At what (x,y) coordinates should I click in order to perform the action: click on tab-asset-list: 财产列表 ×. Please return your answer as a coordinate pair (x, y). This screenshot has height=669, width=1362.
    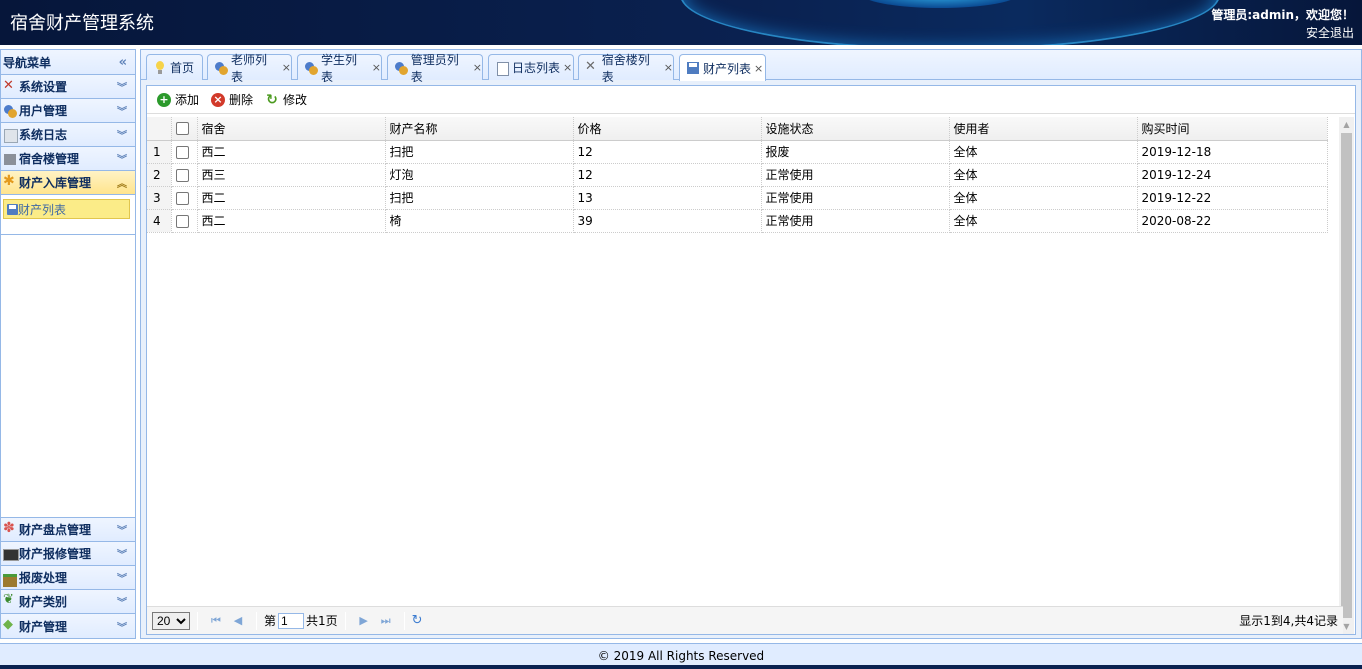
    Looking at the image, I should click on (722, 67).